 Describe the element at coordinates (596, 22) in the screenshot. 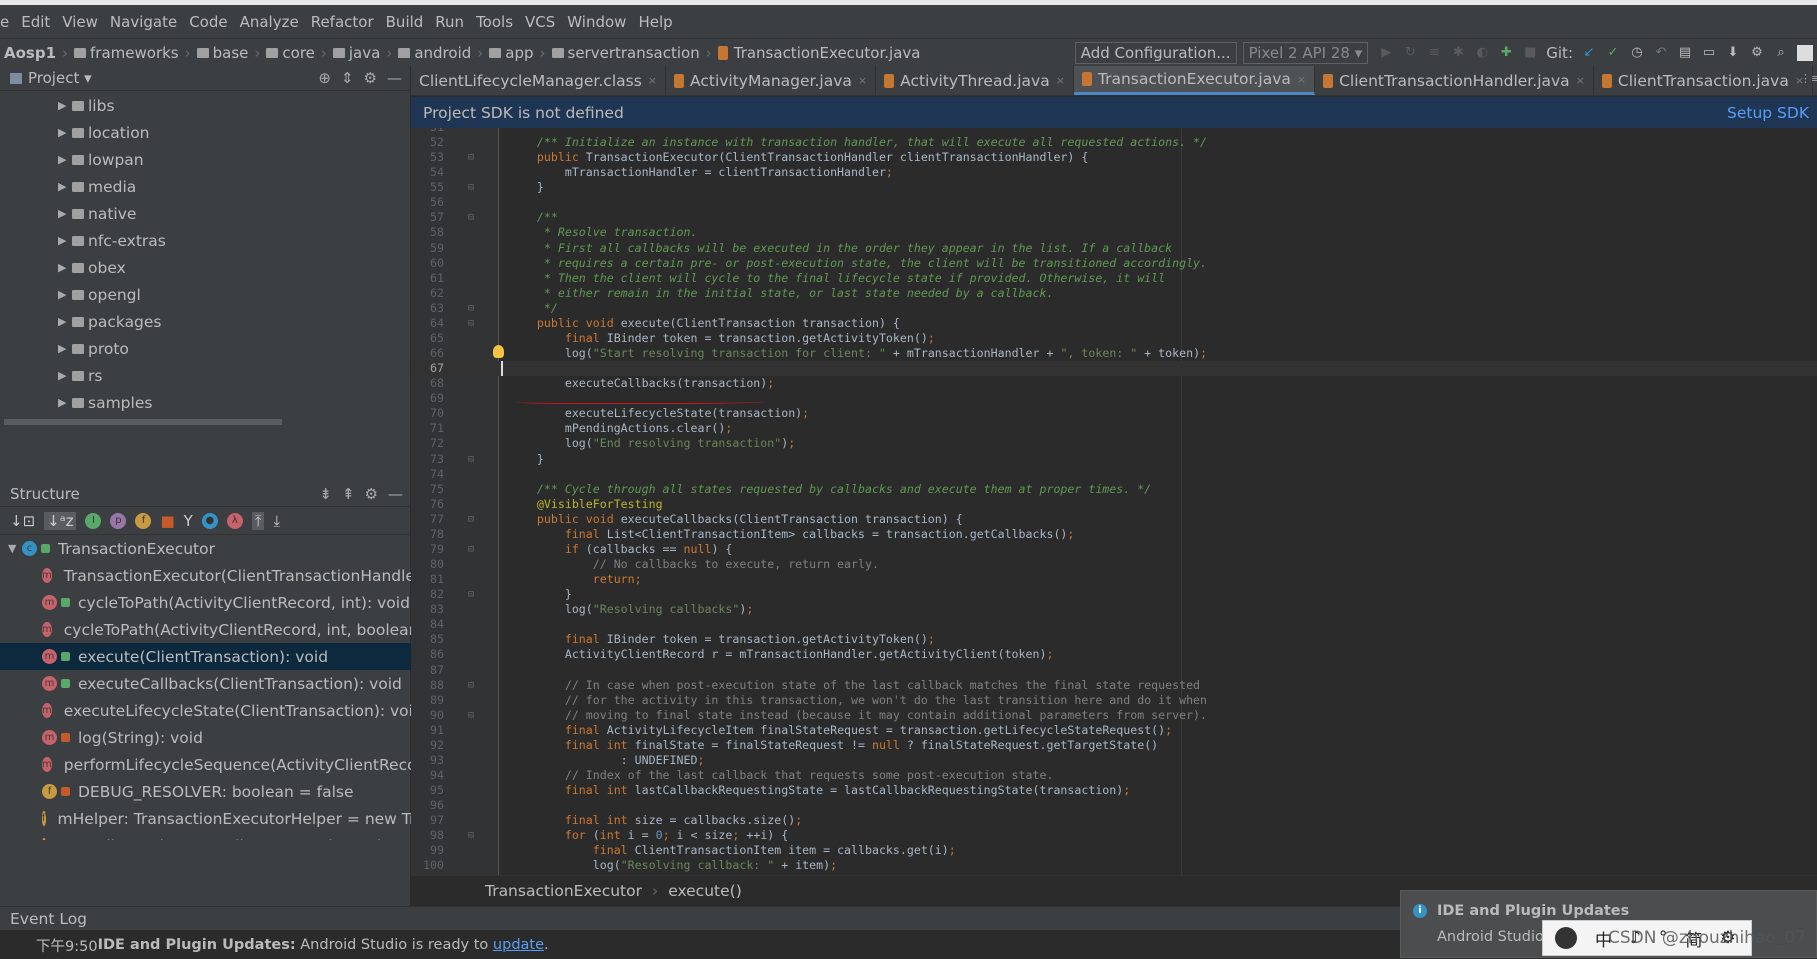

I see `menu-window: Window` at that location.